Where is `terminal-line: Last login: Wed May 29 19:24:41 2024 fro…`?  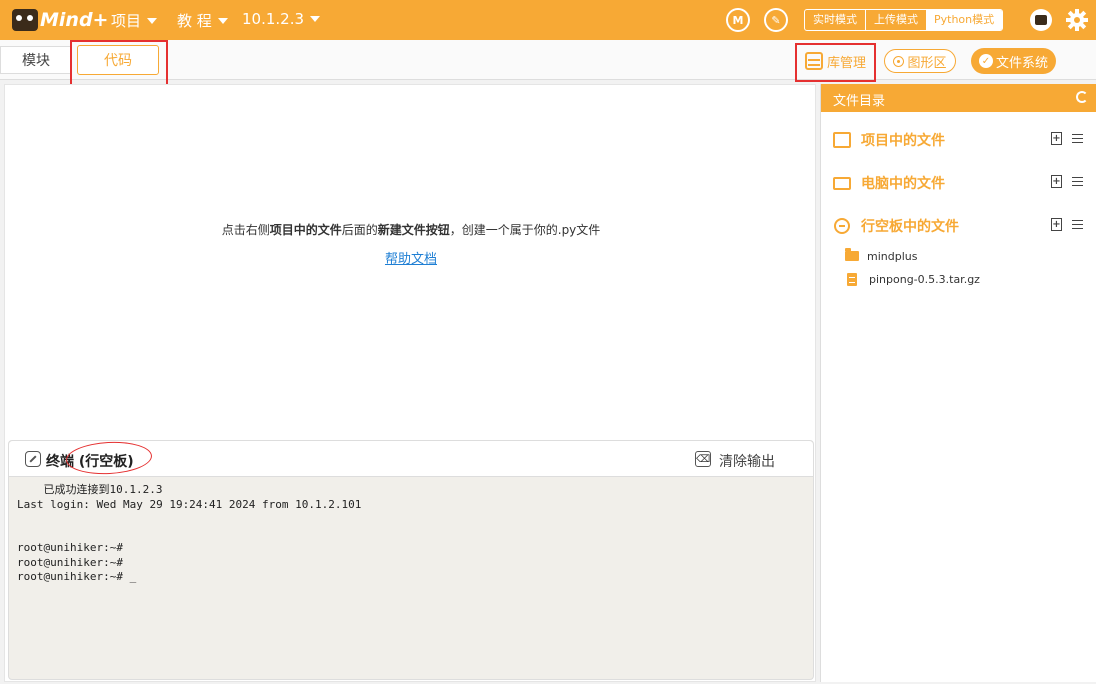 terminal-line: Last login: Wed May 29 19:24:41 2024 fro… is located at coordinates (189, 504).